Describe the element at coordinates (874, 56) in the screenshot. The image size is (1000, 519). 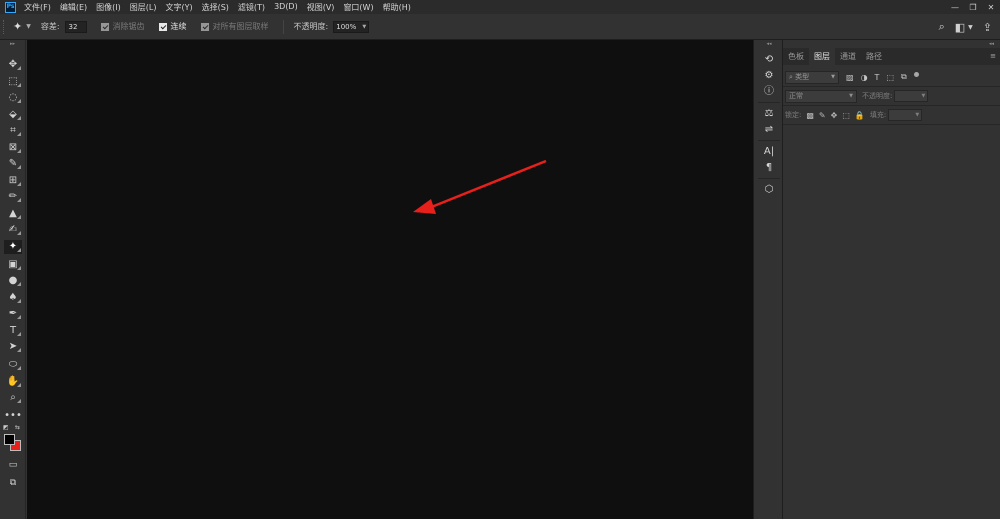
I see `tab-paths: 路径` at that location.